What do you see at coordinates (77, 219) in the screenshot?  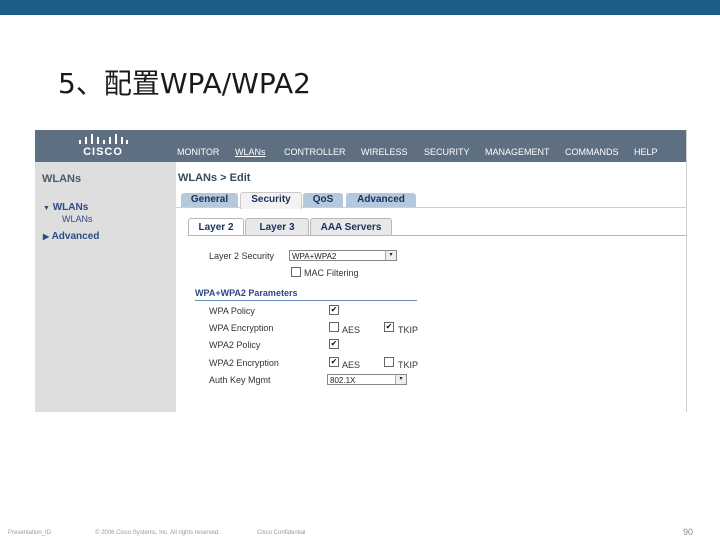 I see `nav-subitem-wlans: WLANs` at bounding box center [77, 219].